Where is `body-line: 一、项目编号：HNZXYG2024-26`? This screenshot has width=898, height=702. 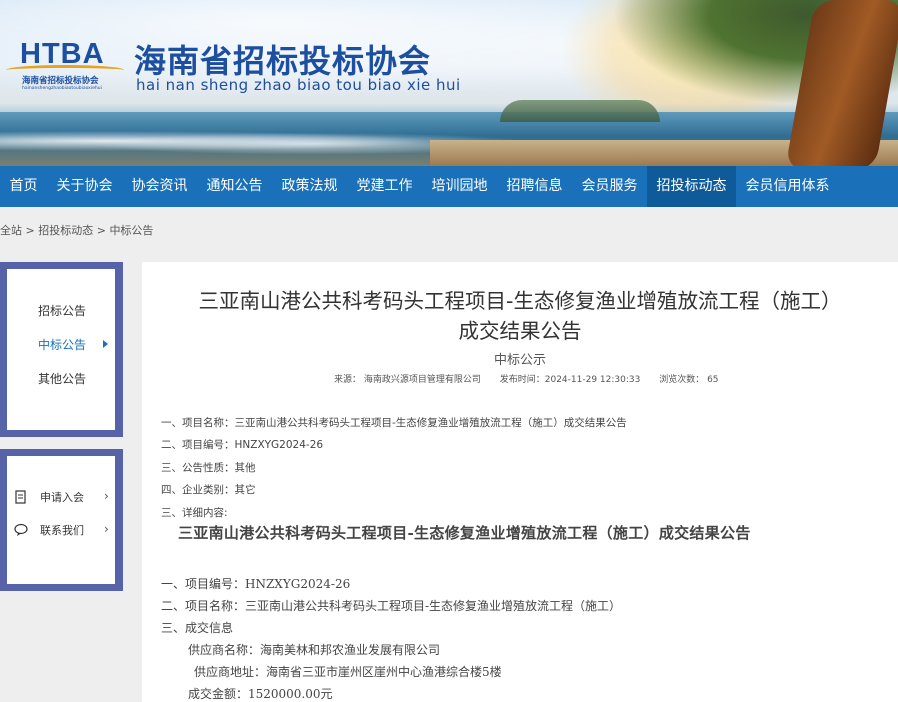
body-line: 一、项目编号：HNZXYG2024-26 is located at coordinates (256, 584).